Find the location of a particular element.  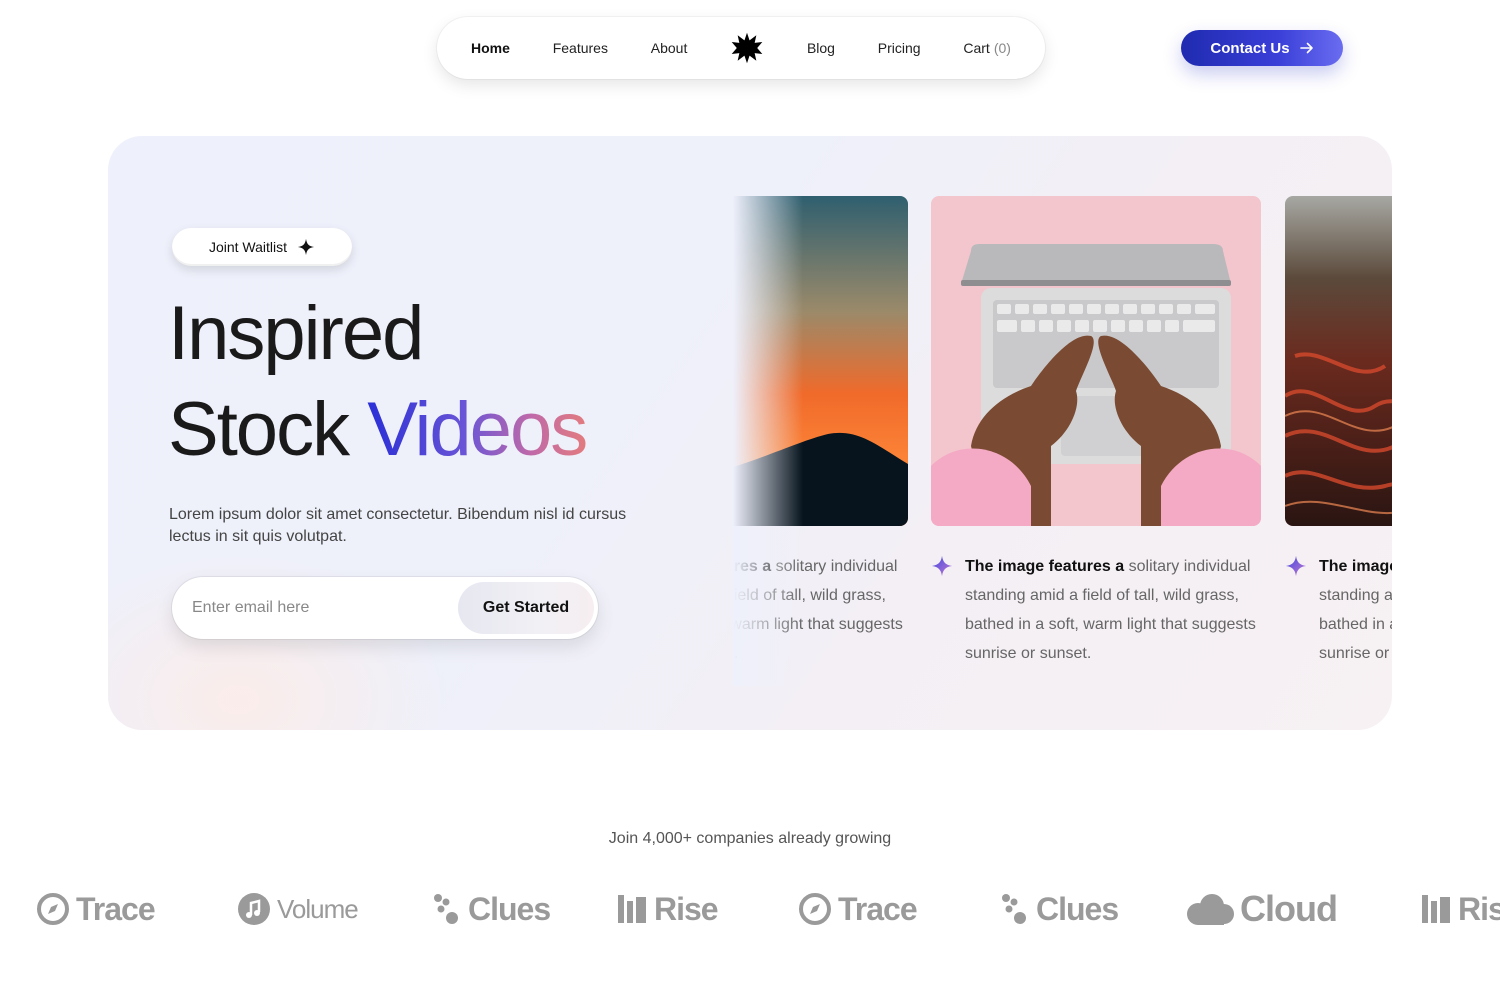

sunset-mountain-image is located at coordinates (820, 361).